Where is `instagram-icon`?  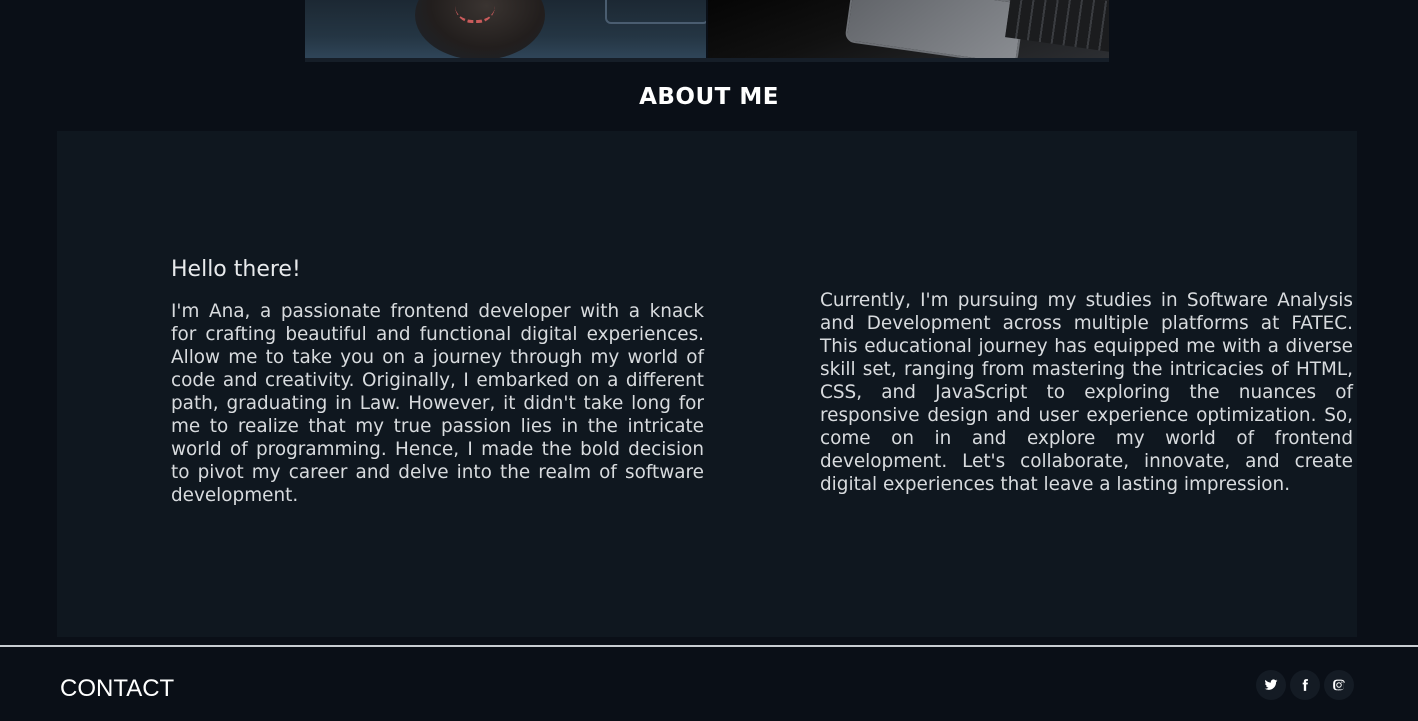 instagram-icon is located at coordinates (1339, 685).